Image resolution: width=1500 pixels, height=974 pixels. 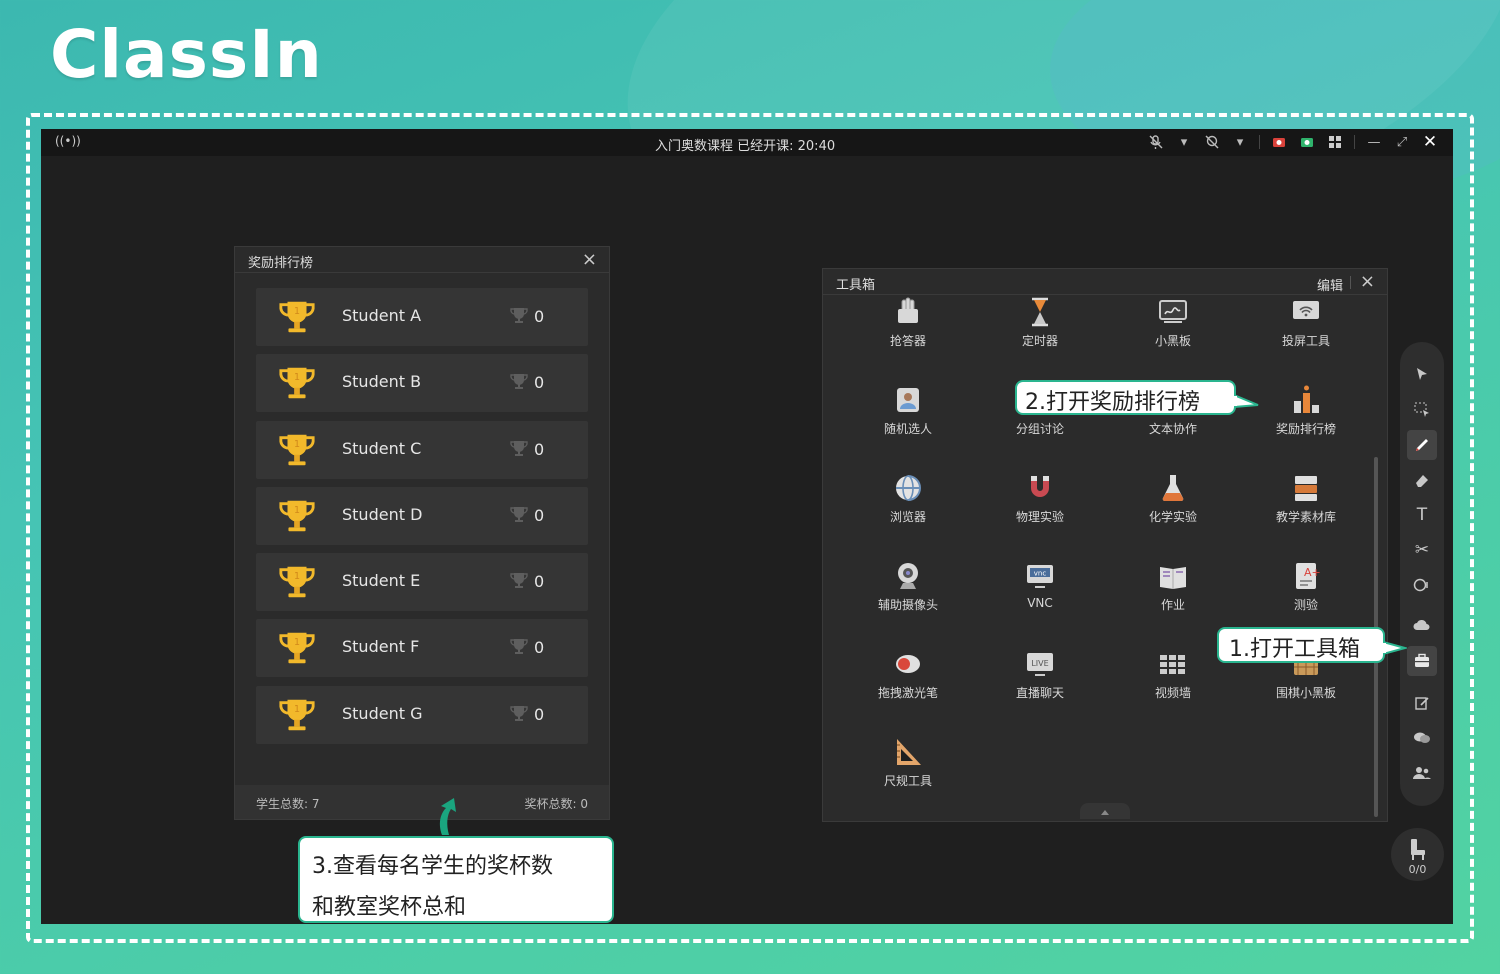 I want to click on layout-grid-icon, so click(x=1335, y=142).